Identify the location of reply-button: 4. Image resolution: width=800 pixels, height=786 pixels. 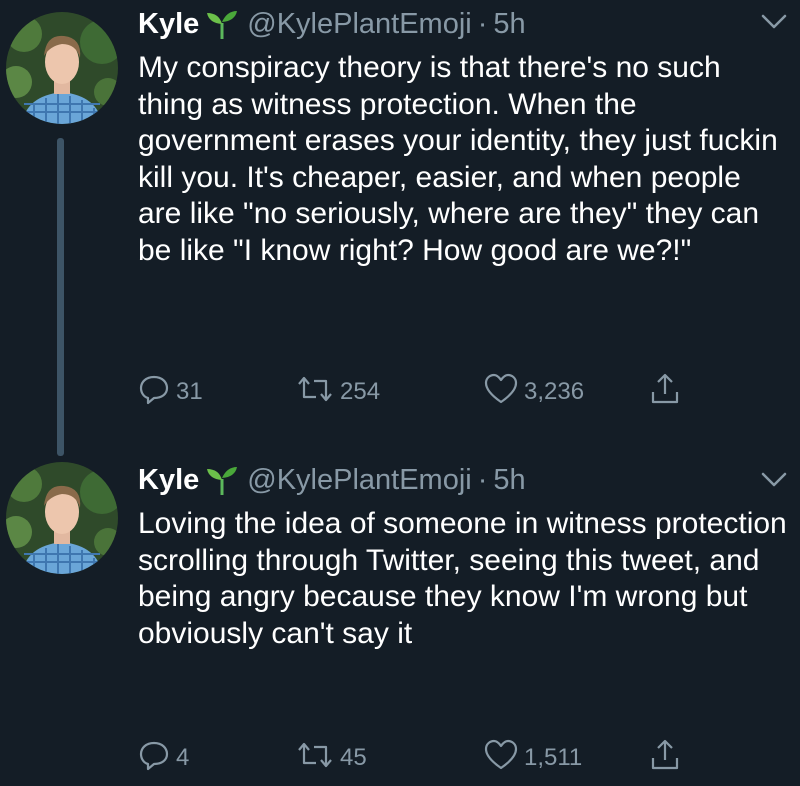
(163, 758).